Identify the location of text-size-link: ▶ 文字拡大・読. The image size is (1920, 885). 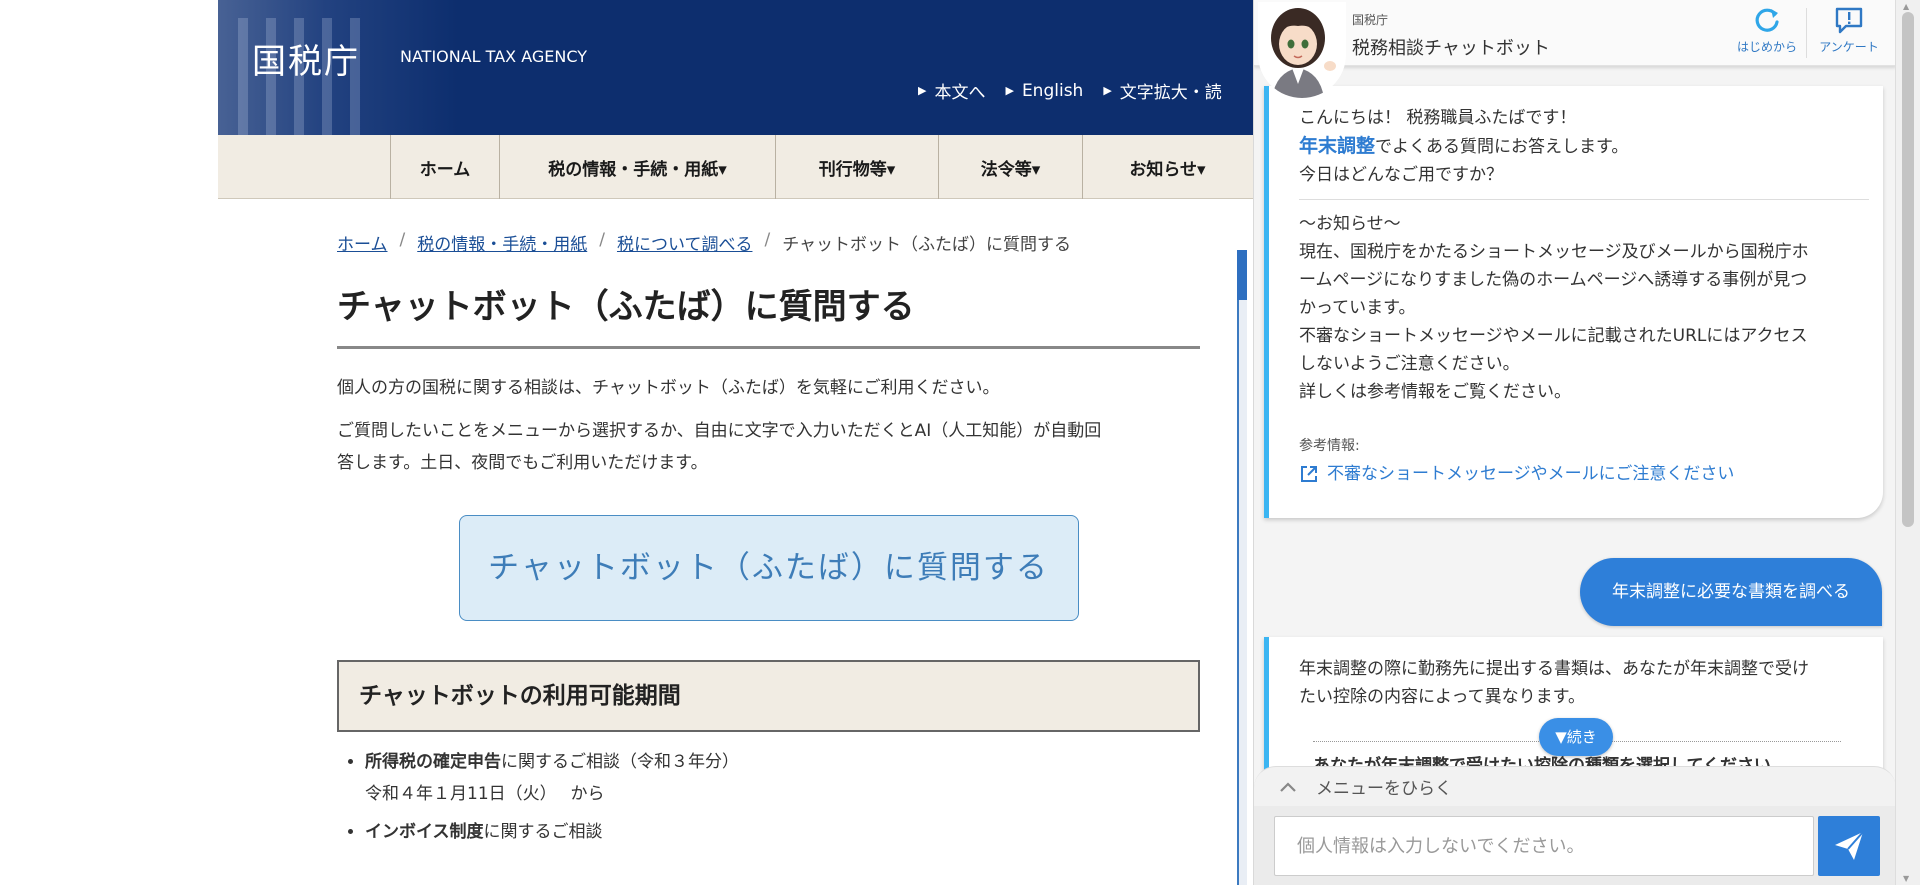
(1162, 90).